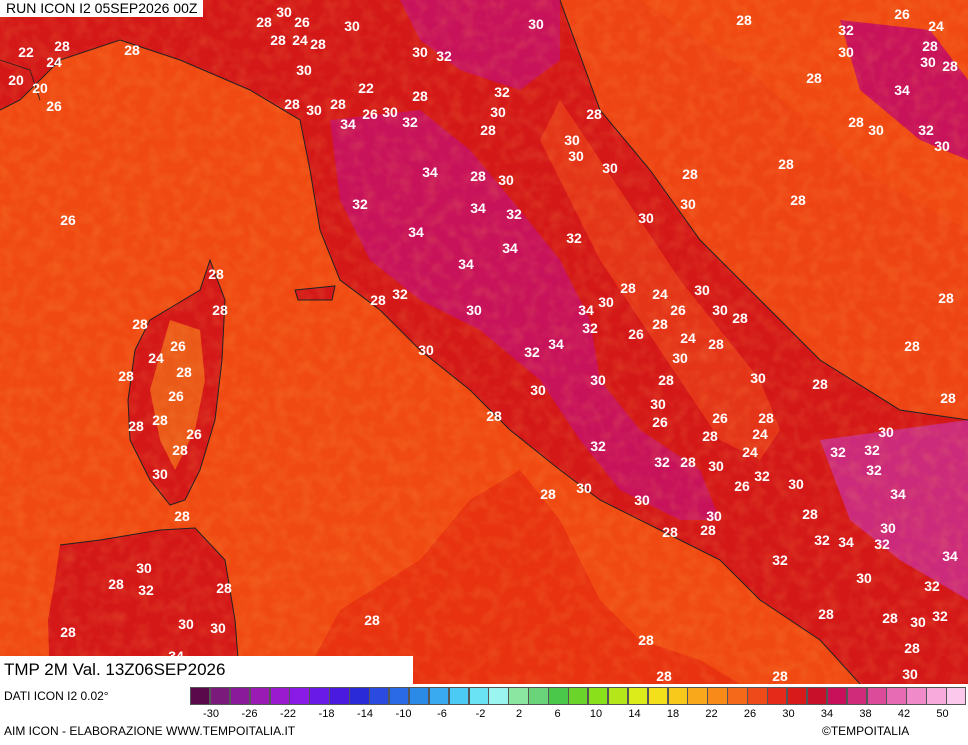  What do you see at coordinates (942, 714) in the screenshot?
I see `scale-tick-label: 50` at bounding box center [942, 714].